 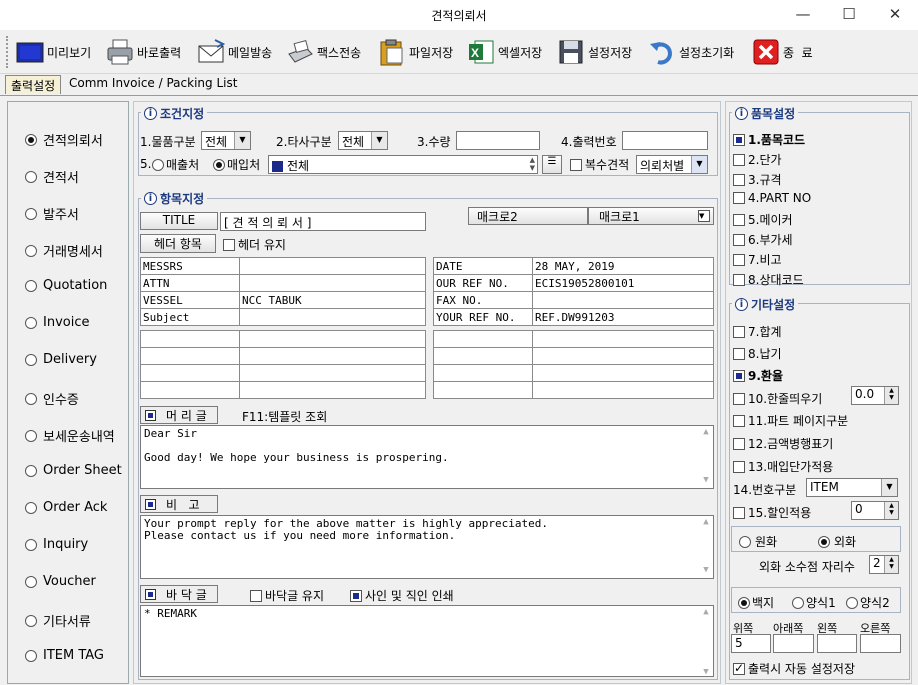 What do you see at coordinates (757, 159) in the screenshot?
I see `item-option-checkbox: 2.단가` at bounding box center [757, 159].